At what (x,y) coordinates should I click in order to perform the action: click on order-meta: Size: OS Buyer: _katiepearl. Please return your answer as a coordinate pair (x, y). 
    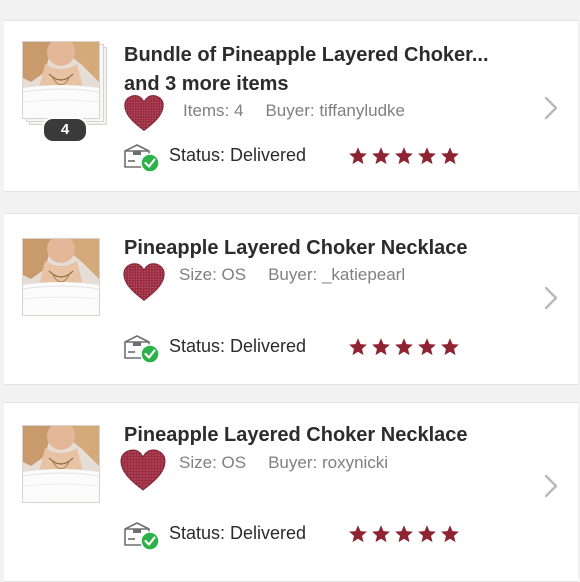
    Looking at the image, I should click on (303, 275).